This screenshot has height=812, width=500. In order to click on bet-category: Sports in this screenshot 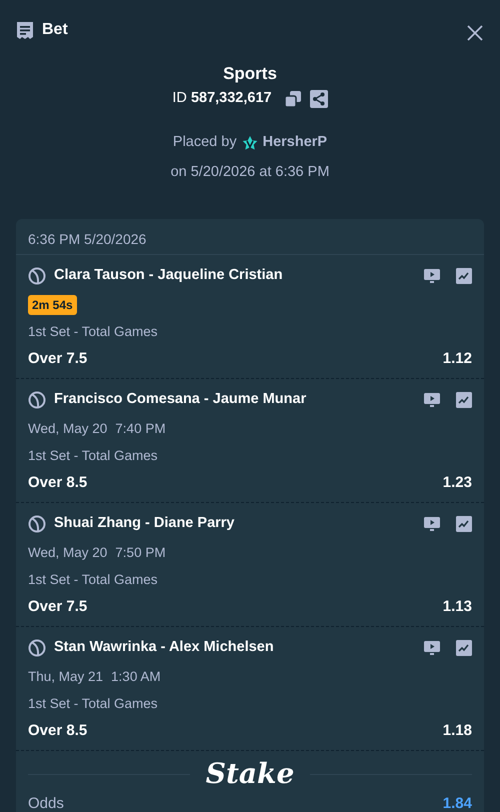, I will do `click(250, 74)`.